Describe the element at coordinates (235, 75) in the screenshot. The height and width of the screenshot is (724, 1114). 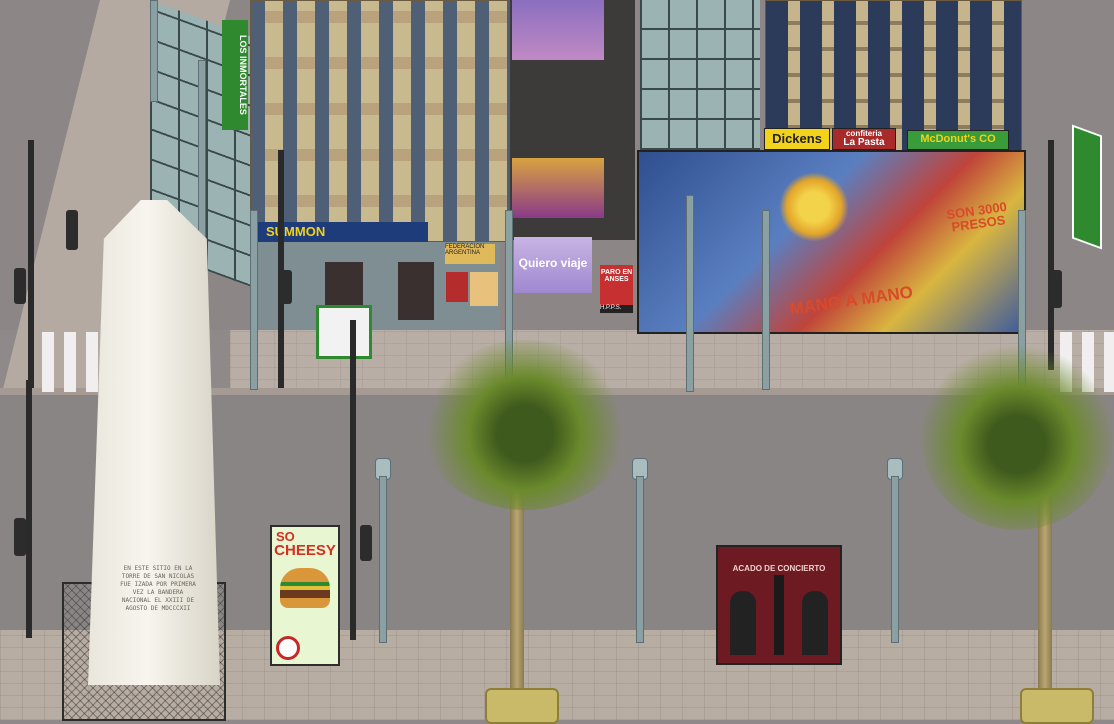
I see `immortales-sign: LOS INMORTALES` at that location.